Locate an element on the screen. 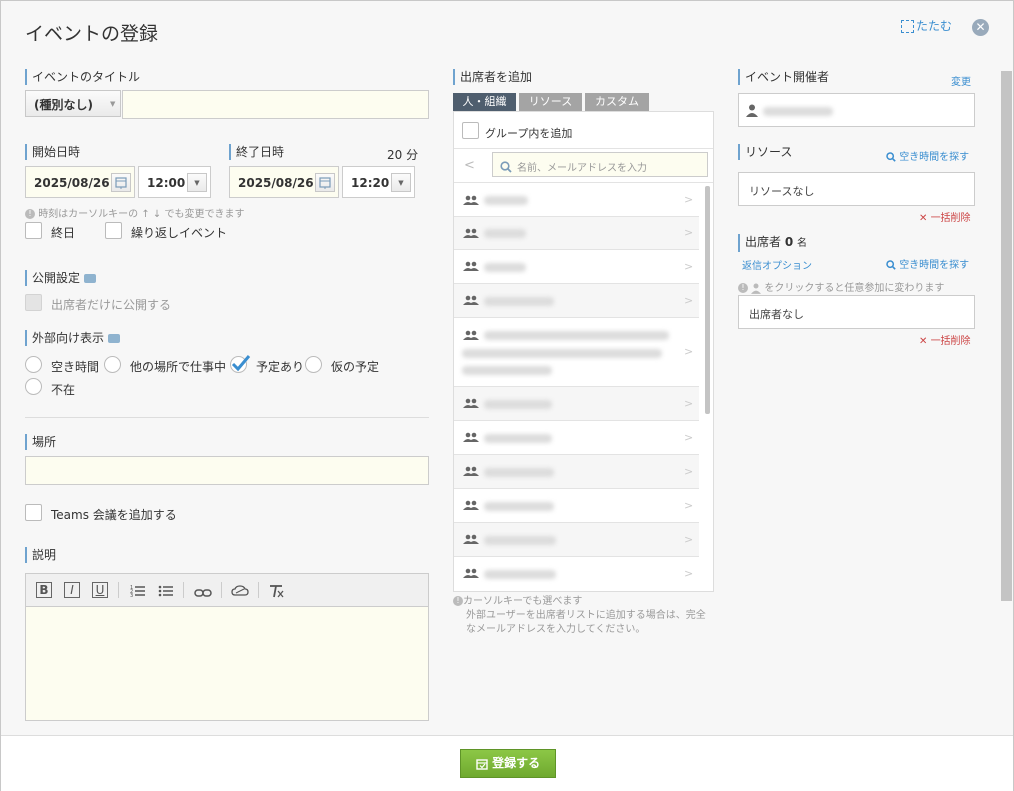 Image resolution: width=1014 pixels, height=791 pixels. bullet-list-icon is located at coordinates (166, 592).